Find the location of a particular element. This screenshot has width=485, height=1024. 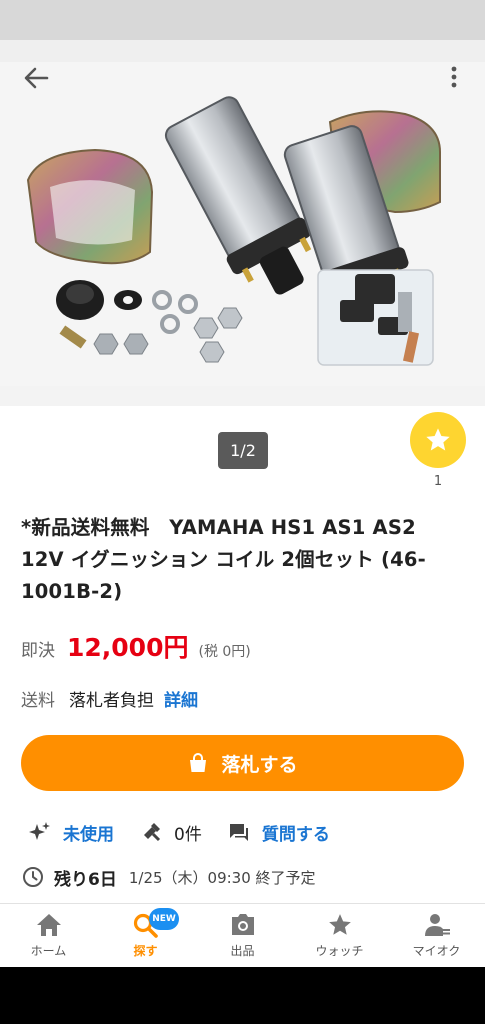

tab-sell: 出品 is located at coordinates (242, 935).